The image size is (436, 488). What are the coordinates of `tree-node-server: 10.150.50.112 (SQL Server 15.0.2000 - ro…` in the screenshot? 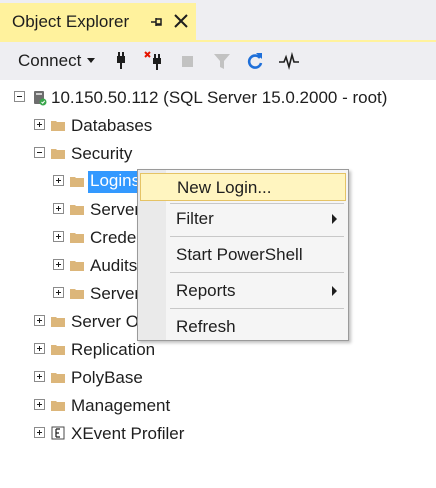 It's located at (218, 98).